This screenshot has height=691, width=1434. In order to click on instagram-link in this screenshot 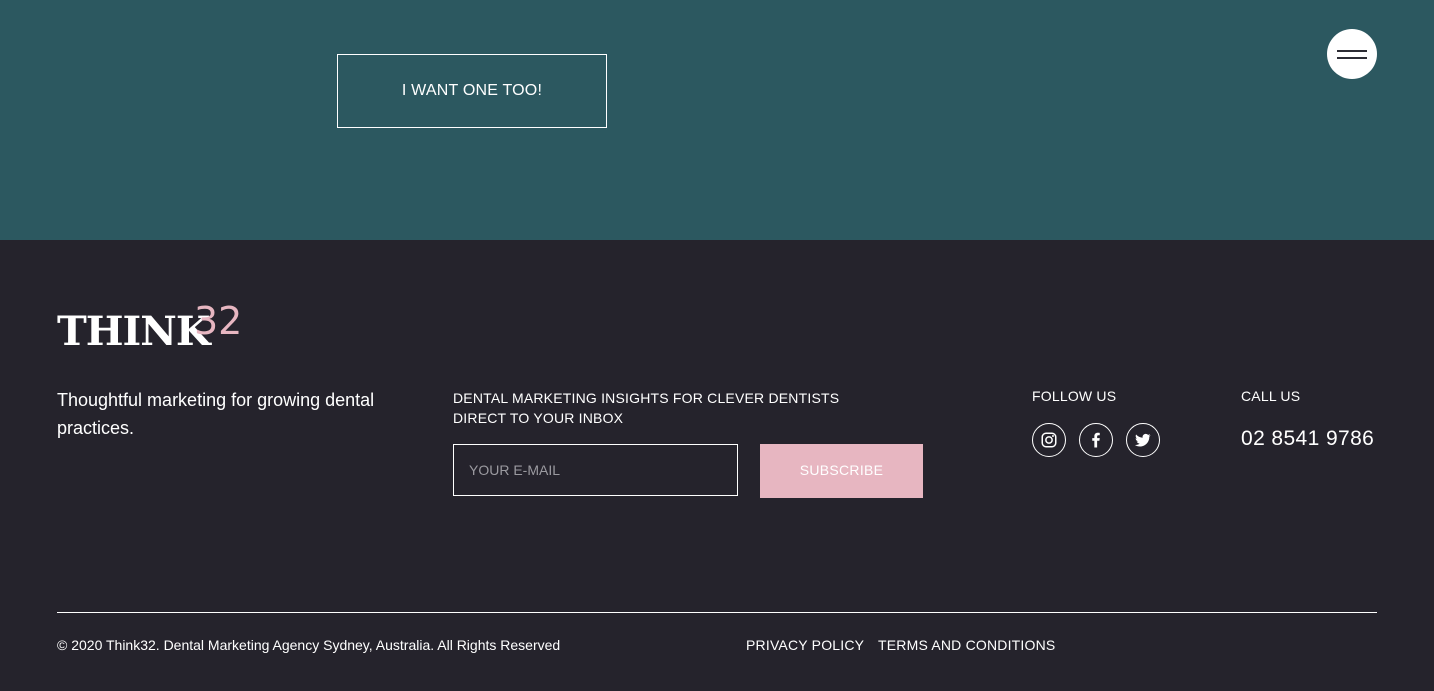, I will do `click(1049, 440)`.